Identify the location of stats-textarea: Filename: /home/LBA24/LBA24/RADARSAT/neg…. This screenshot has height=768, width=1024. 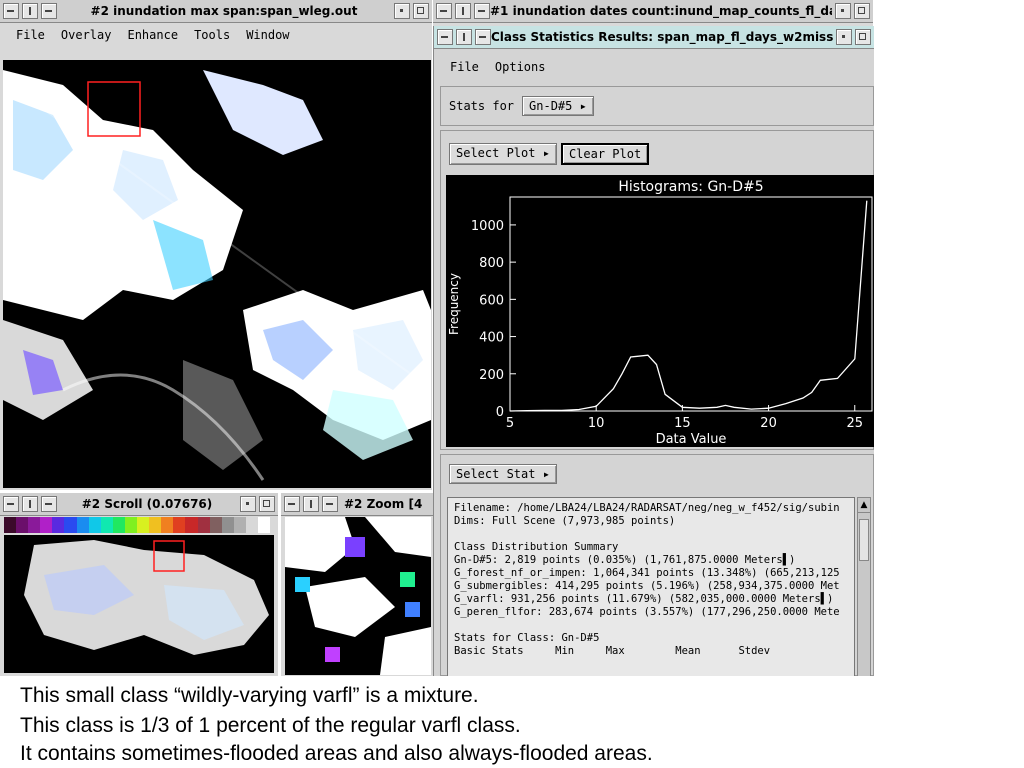
(651, 586).